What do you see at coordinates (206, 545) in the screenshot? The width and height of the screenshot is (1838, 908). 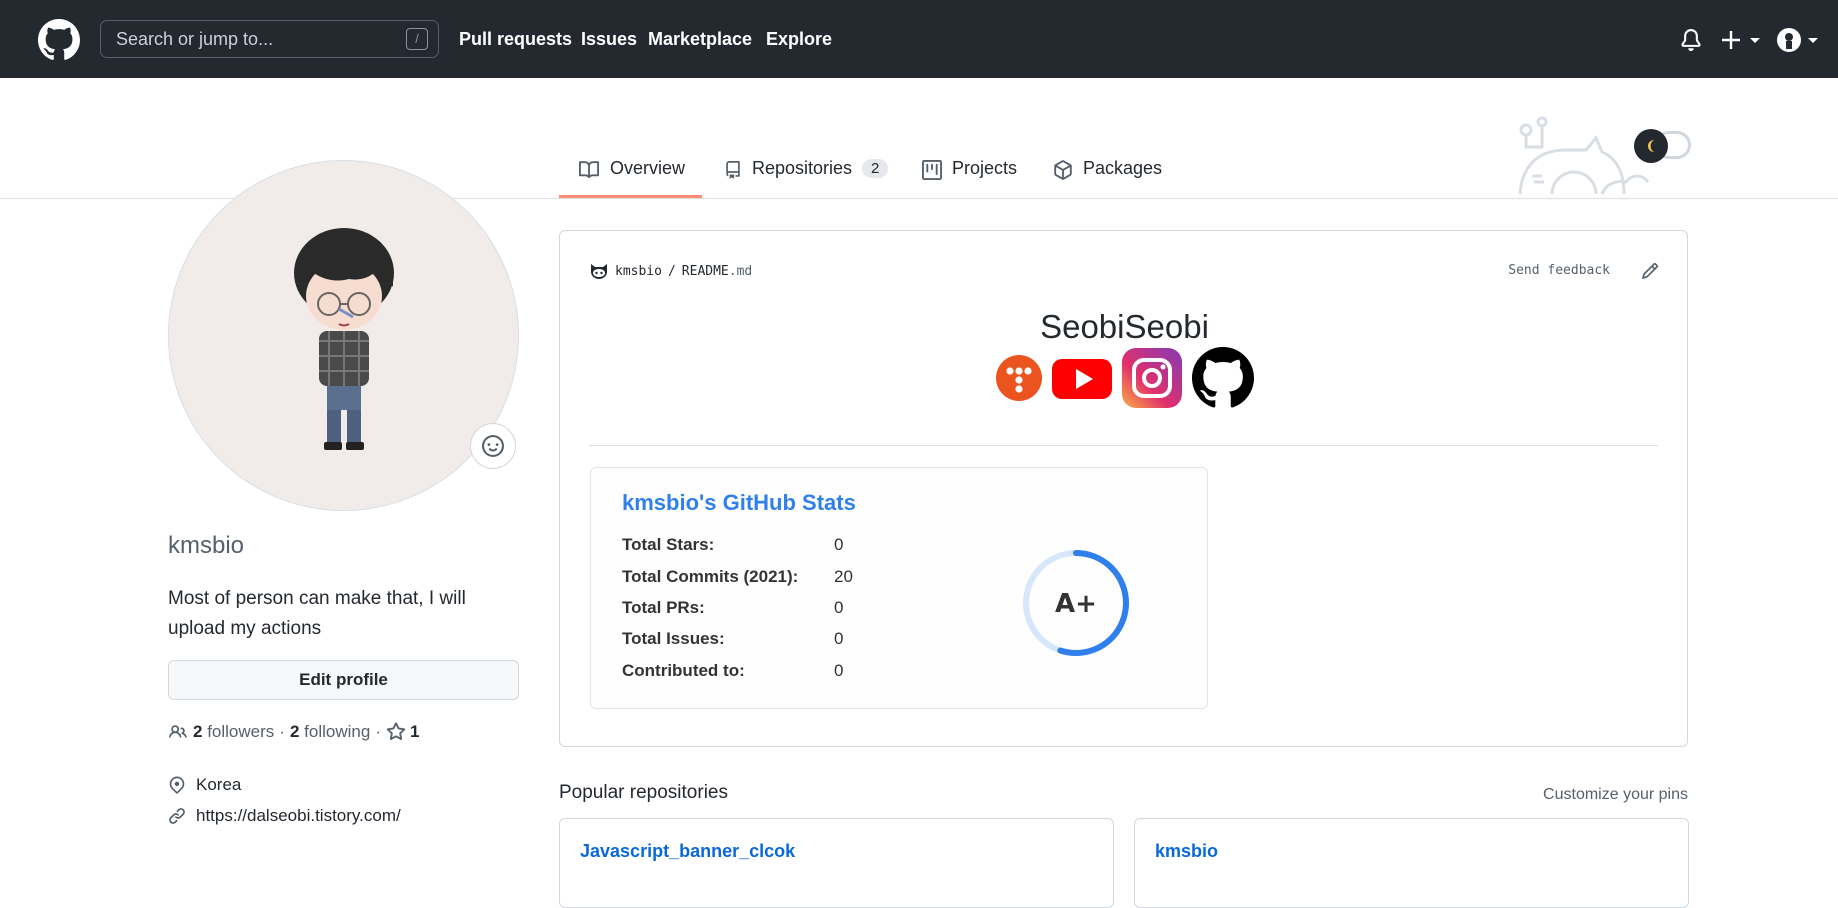 I see `profile-username: kmsbio` at bounding box center [206, 545].